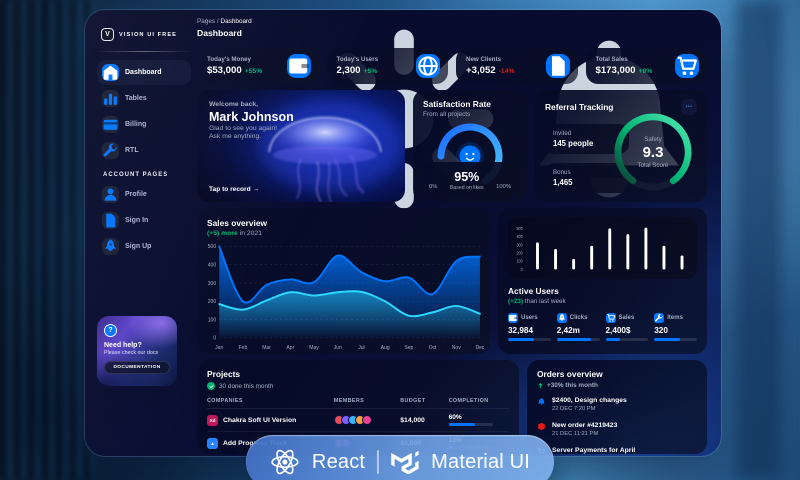 This screenshot has height=480, width=800. What do you see at coordinates (212, 443) in the screenshot?
I see `atlassian-badge-icon: ▲` at bounding box center [212, 443].